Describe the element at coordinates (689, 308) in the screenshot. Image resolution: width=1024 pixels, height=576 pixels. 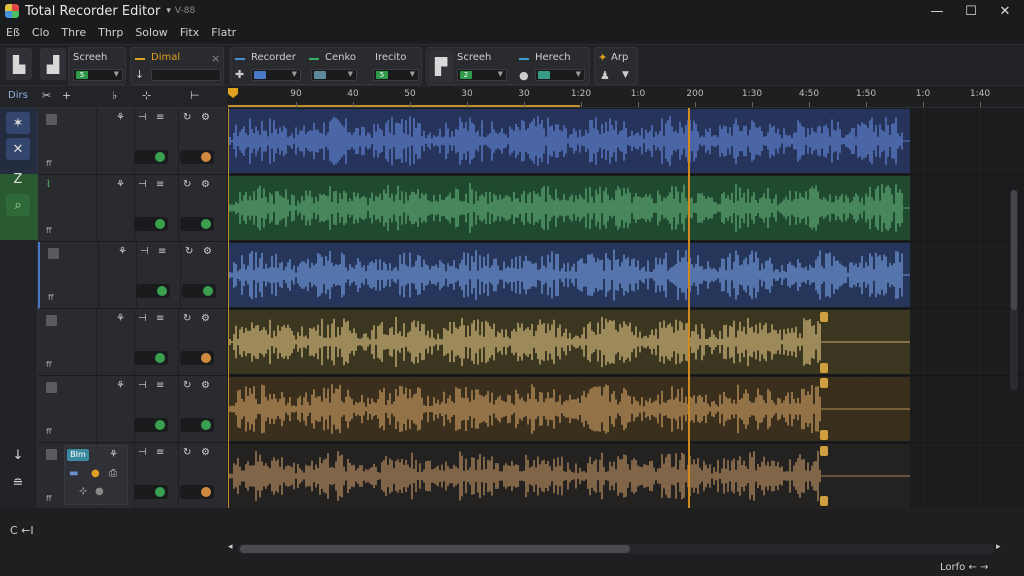
I see `playhead` at that location.